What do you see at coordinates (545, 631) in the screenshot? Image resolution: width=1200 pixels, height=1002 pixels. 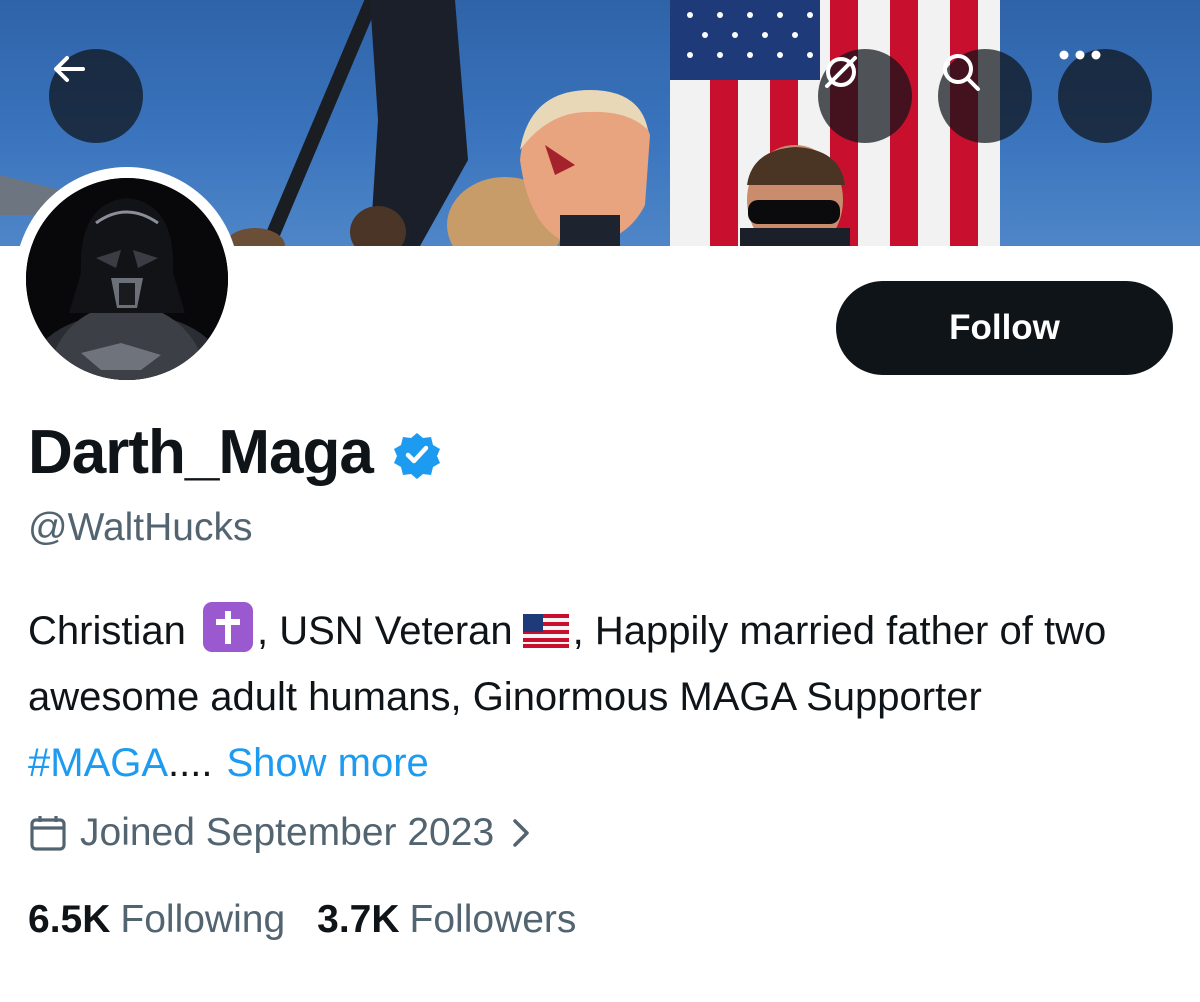 I see `us-flag-emoji-icon` at bounding box center [545, 631].